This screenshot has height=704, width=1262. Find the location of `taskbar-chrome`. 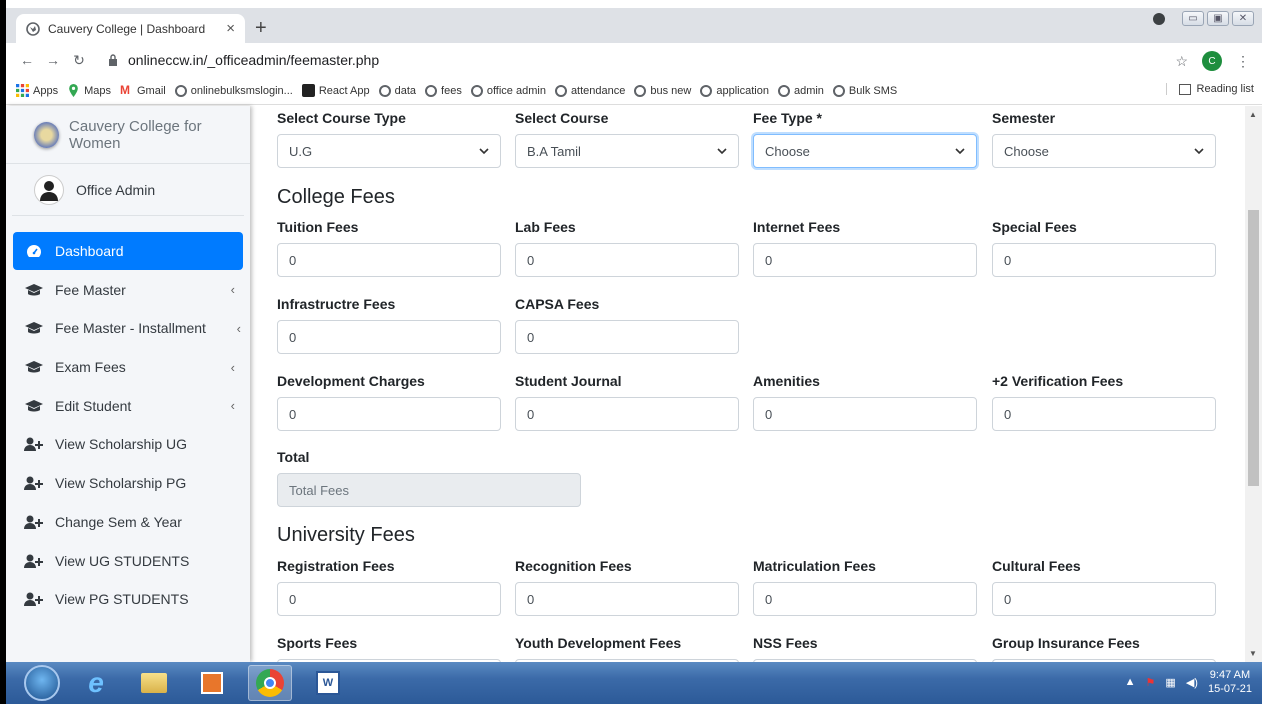

taskbar-chrome is located at coordinates (270, 683).